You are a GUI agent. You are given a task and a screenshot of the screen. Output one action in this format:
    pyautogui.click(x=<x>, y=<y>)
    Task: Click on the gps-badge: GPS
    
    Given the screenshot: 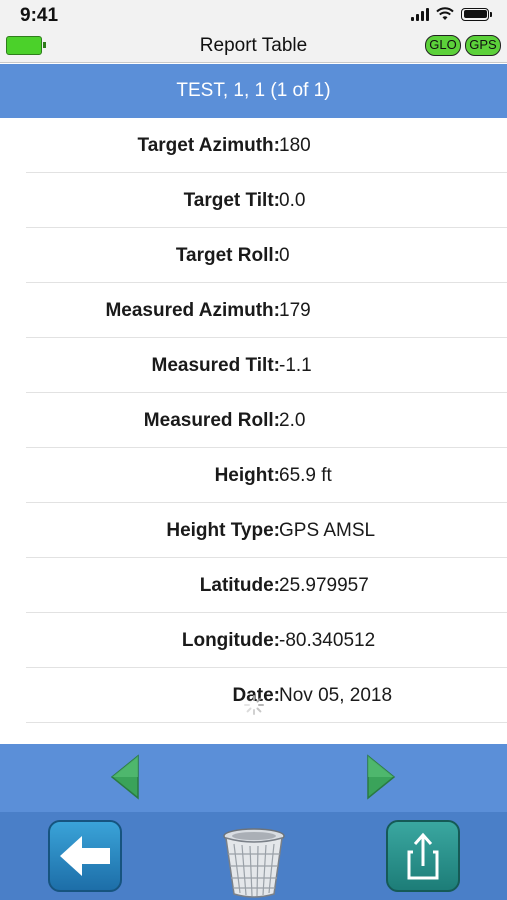 What is the action you would take?
    pyautogui.click(x=483, y=45)
    